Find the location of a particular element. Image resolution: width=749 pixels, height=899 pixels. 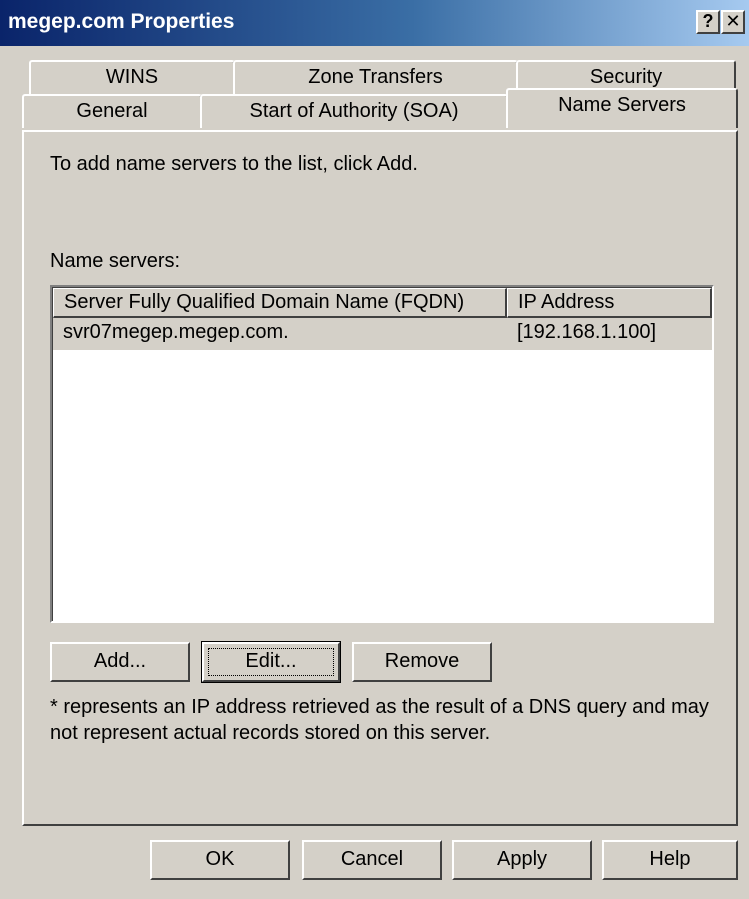

name-servers-label: Name servers: is located at coordinates (115, 261).